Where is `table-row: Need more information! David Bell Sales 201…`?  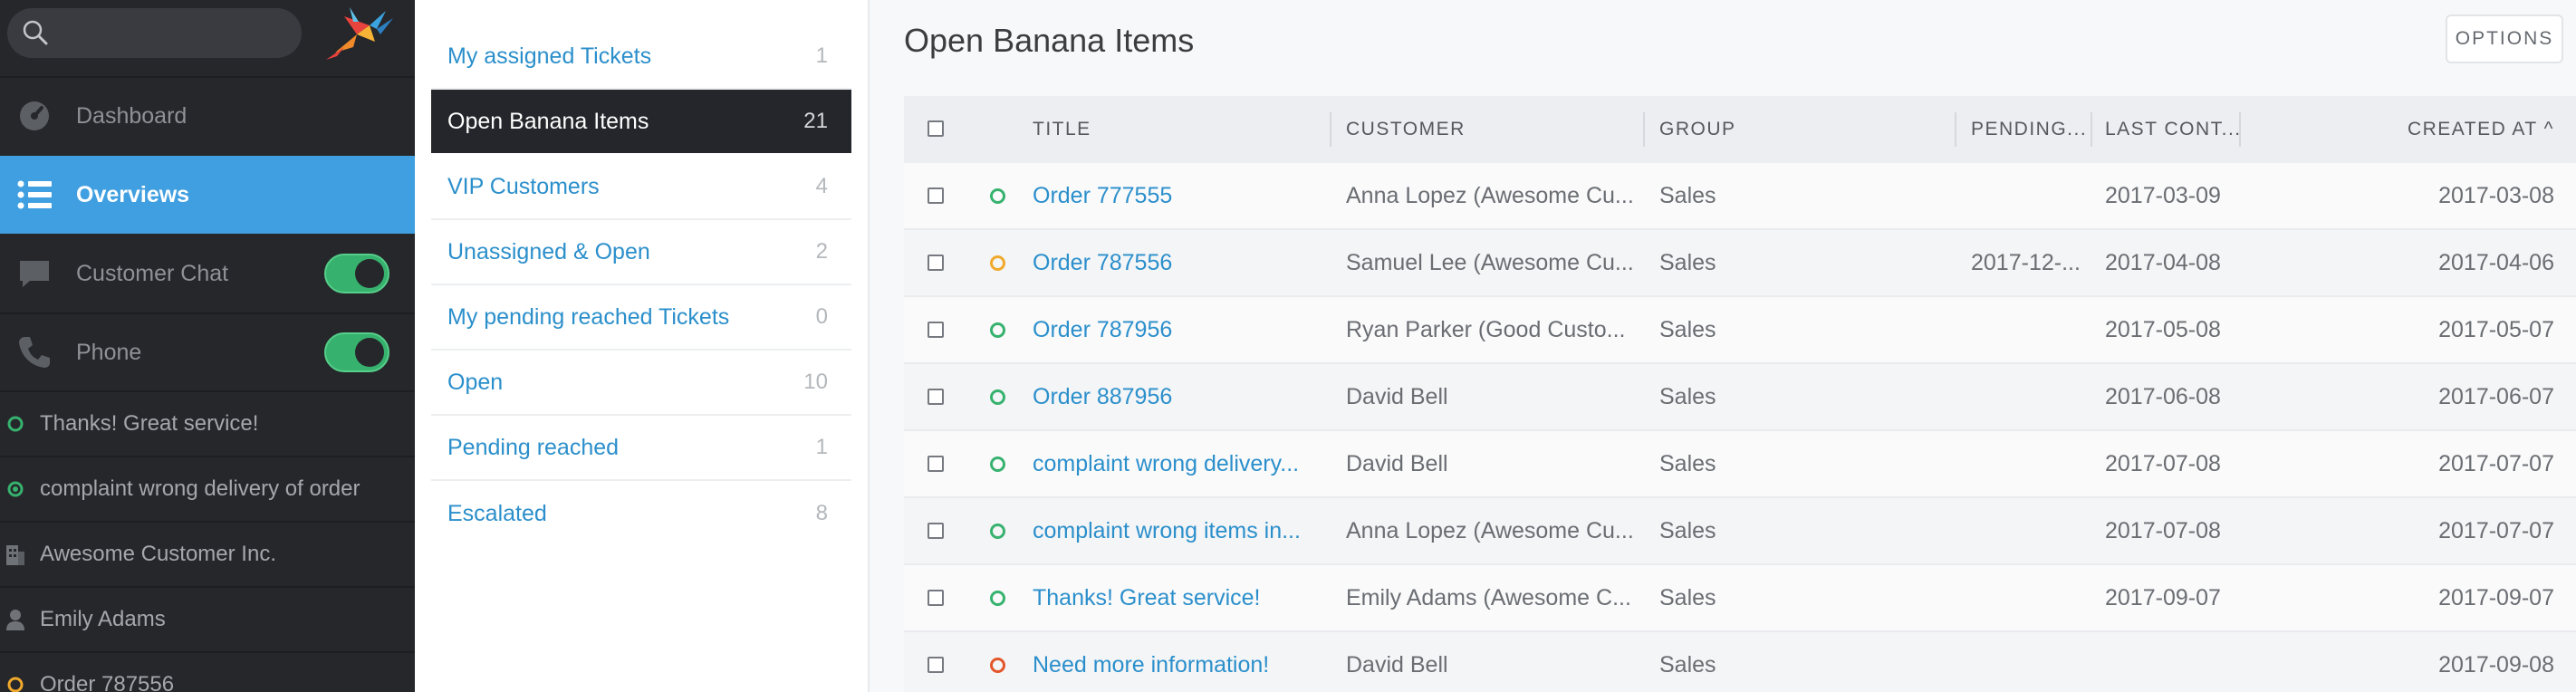 table-row: Need more information! David Bell Sales 201… is located at coordinates (1740, 662).